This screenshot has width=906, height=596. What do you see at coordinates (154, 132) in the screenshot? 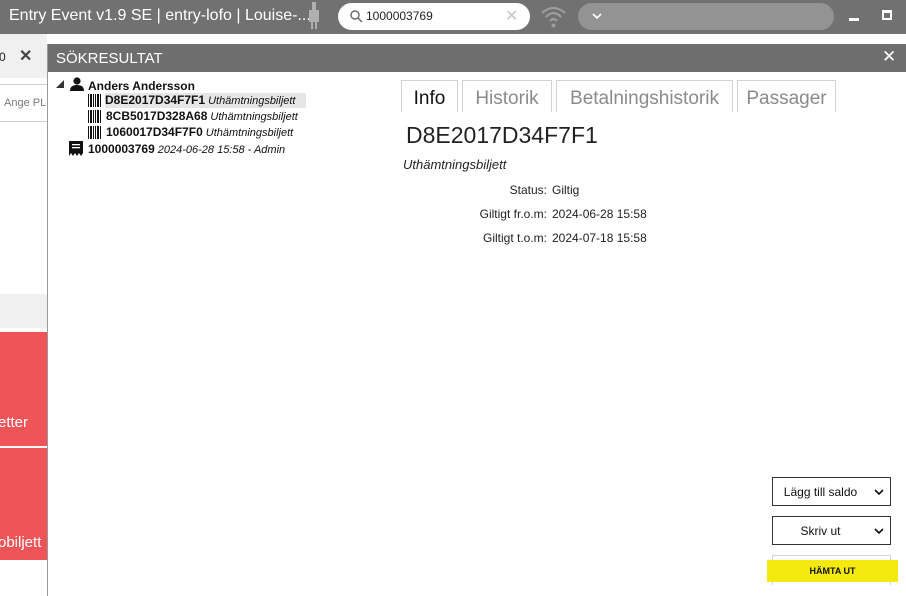
I see `ticket-code: 1060017D34F7F0` at bounding box center [154, 132].